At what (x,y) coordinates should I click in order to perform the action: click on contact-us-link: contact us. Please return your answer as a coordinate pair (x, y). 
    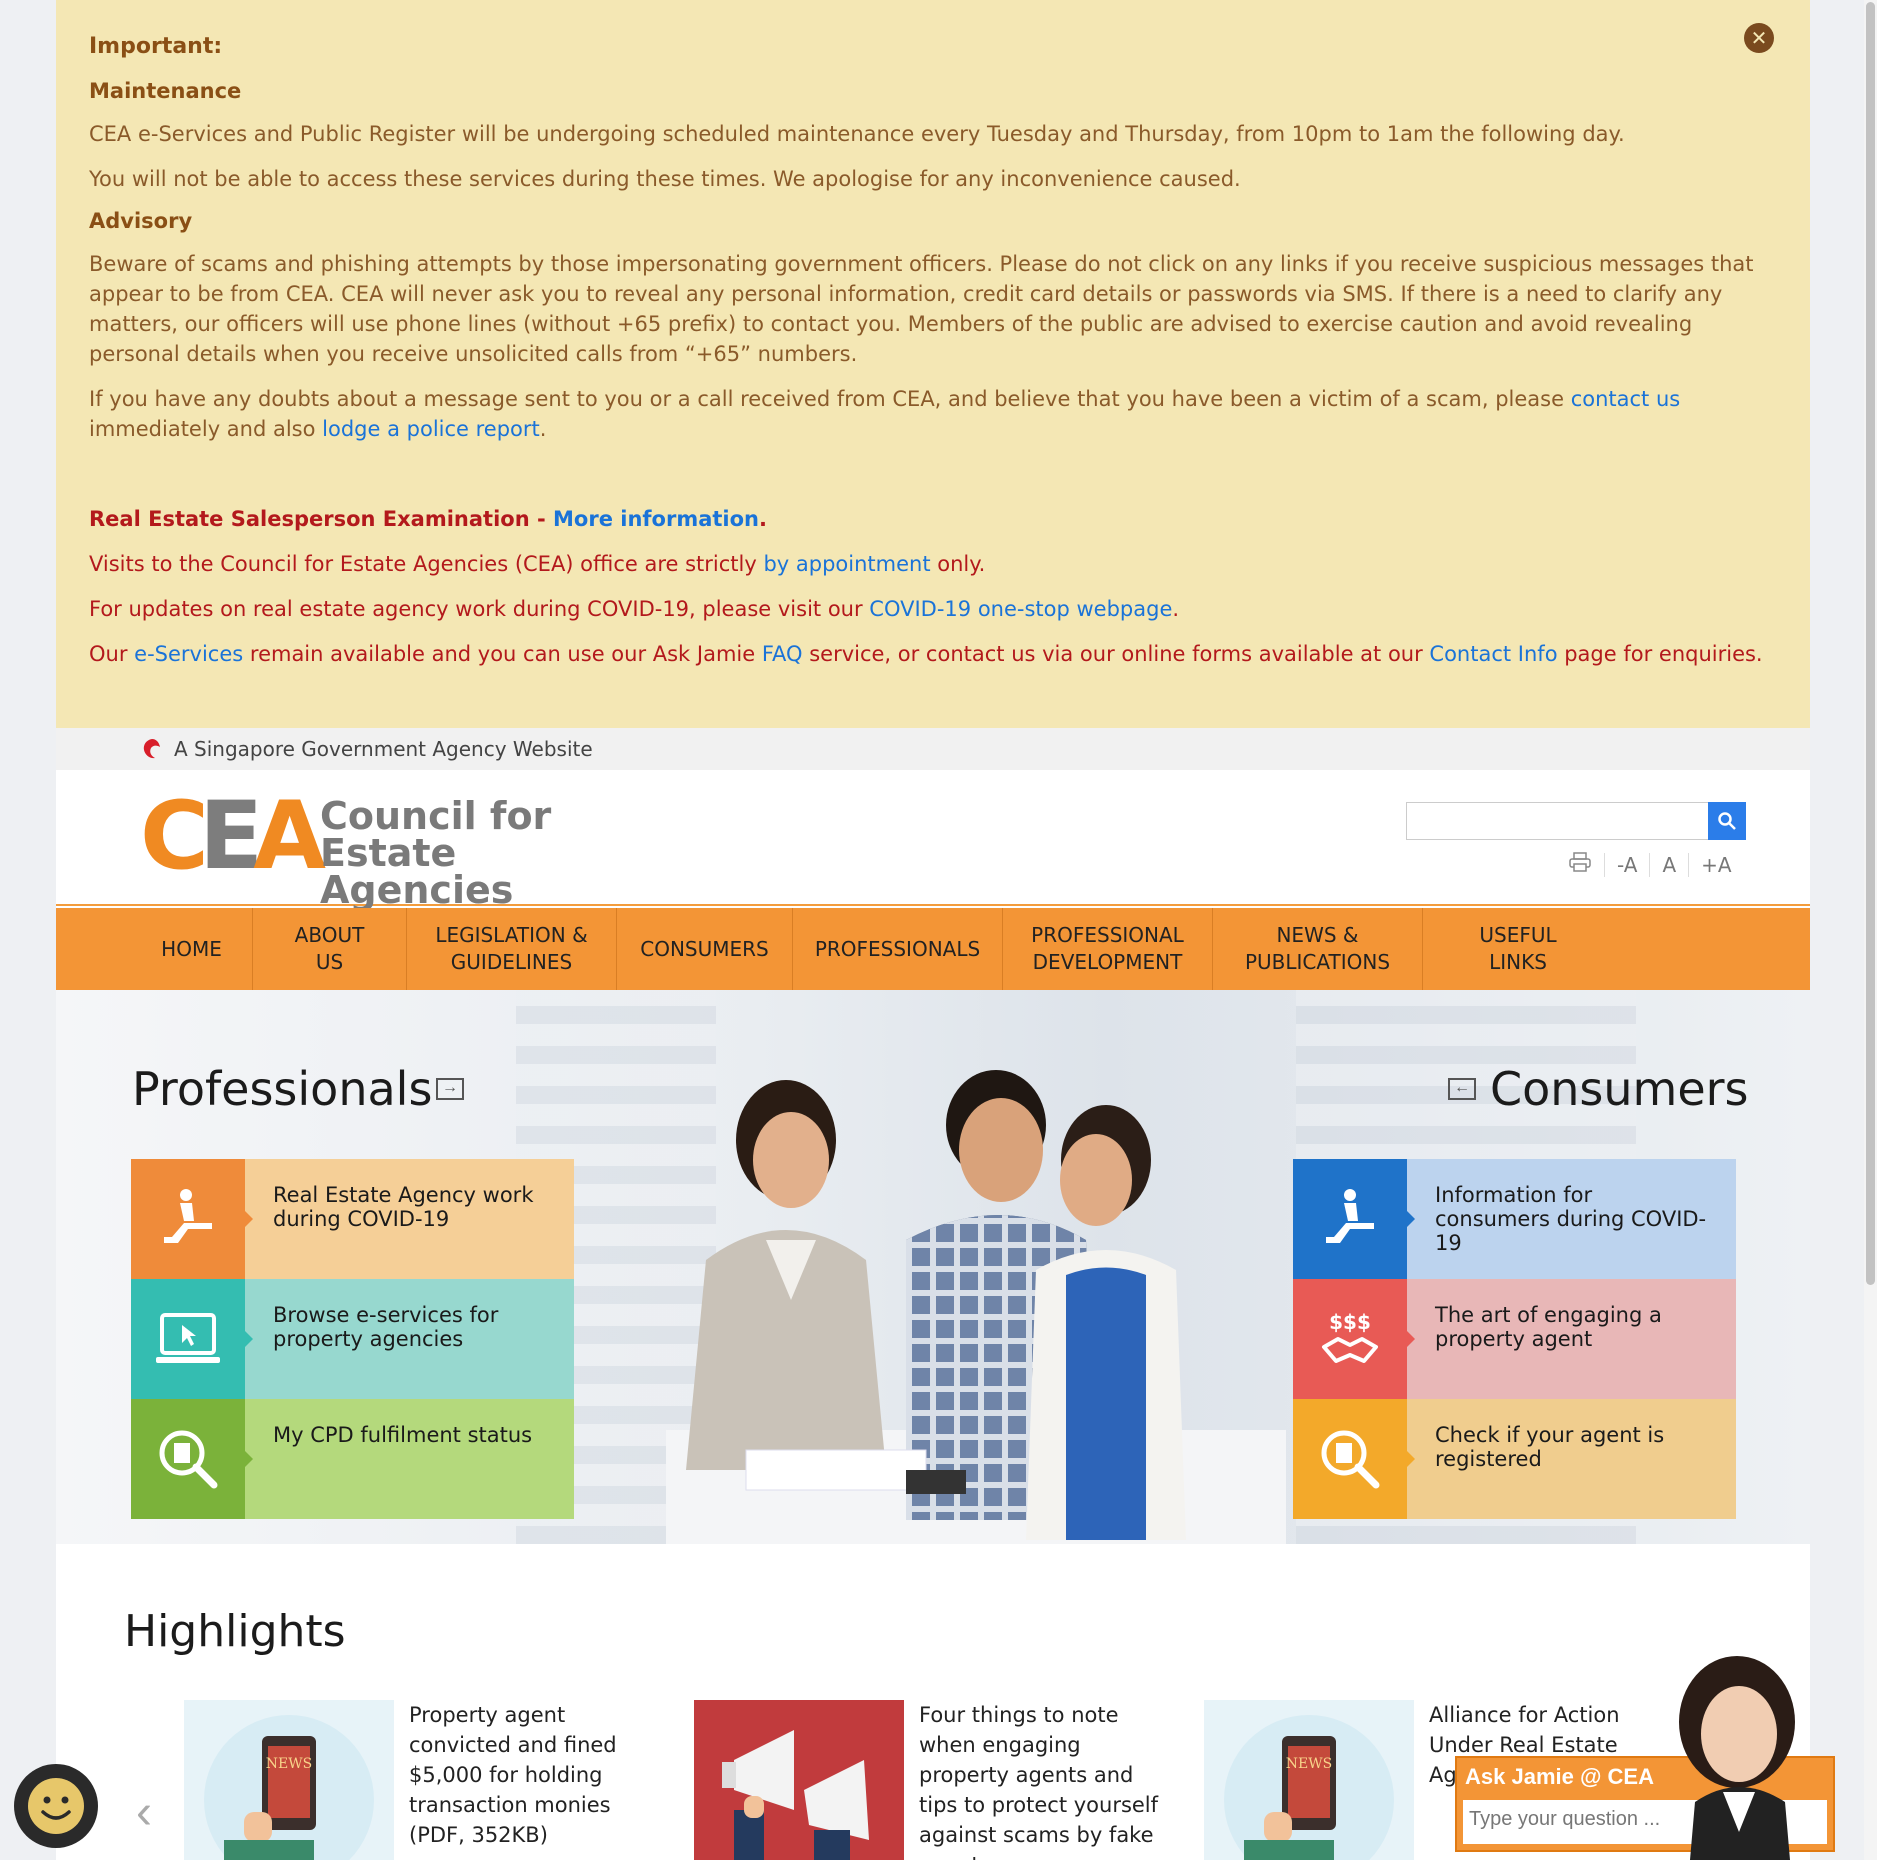
    Looking at the image, I should click on (1626, 399).